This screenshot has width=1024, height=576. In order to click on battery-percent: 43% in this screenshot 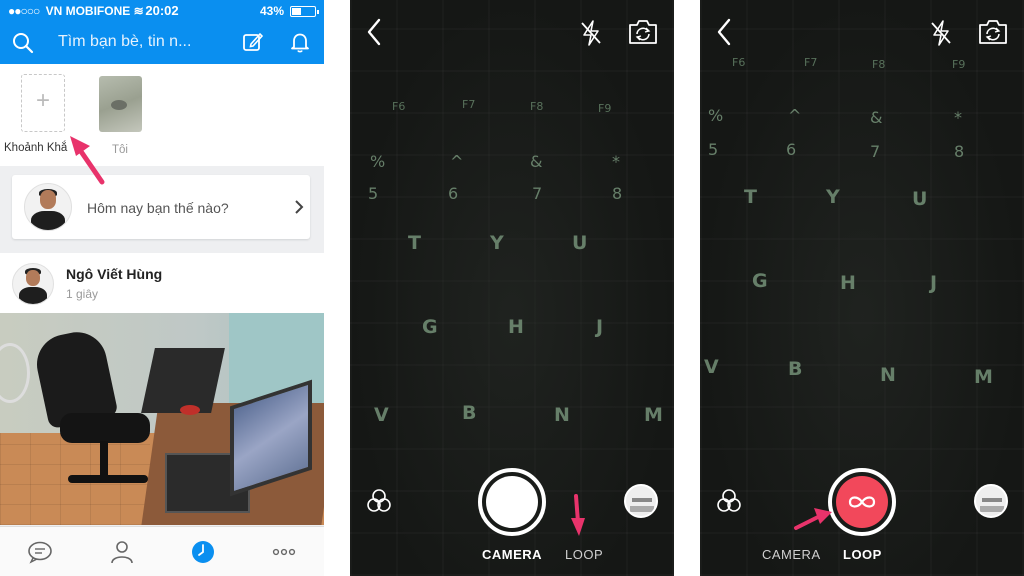, I will do `click(271, 11)`.